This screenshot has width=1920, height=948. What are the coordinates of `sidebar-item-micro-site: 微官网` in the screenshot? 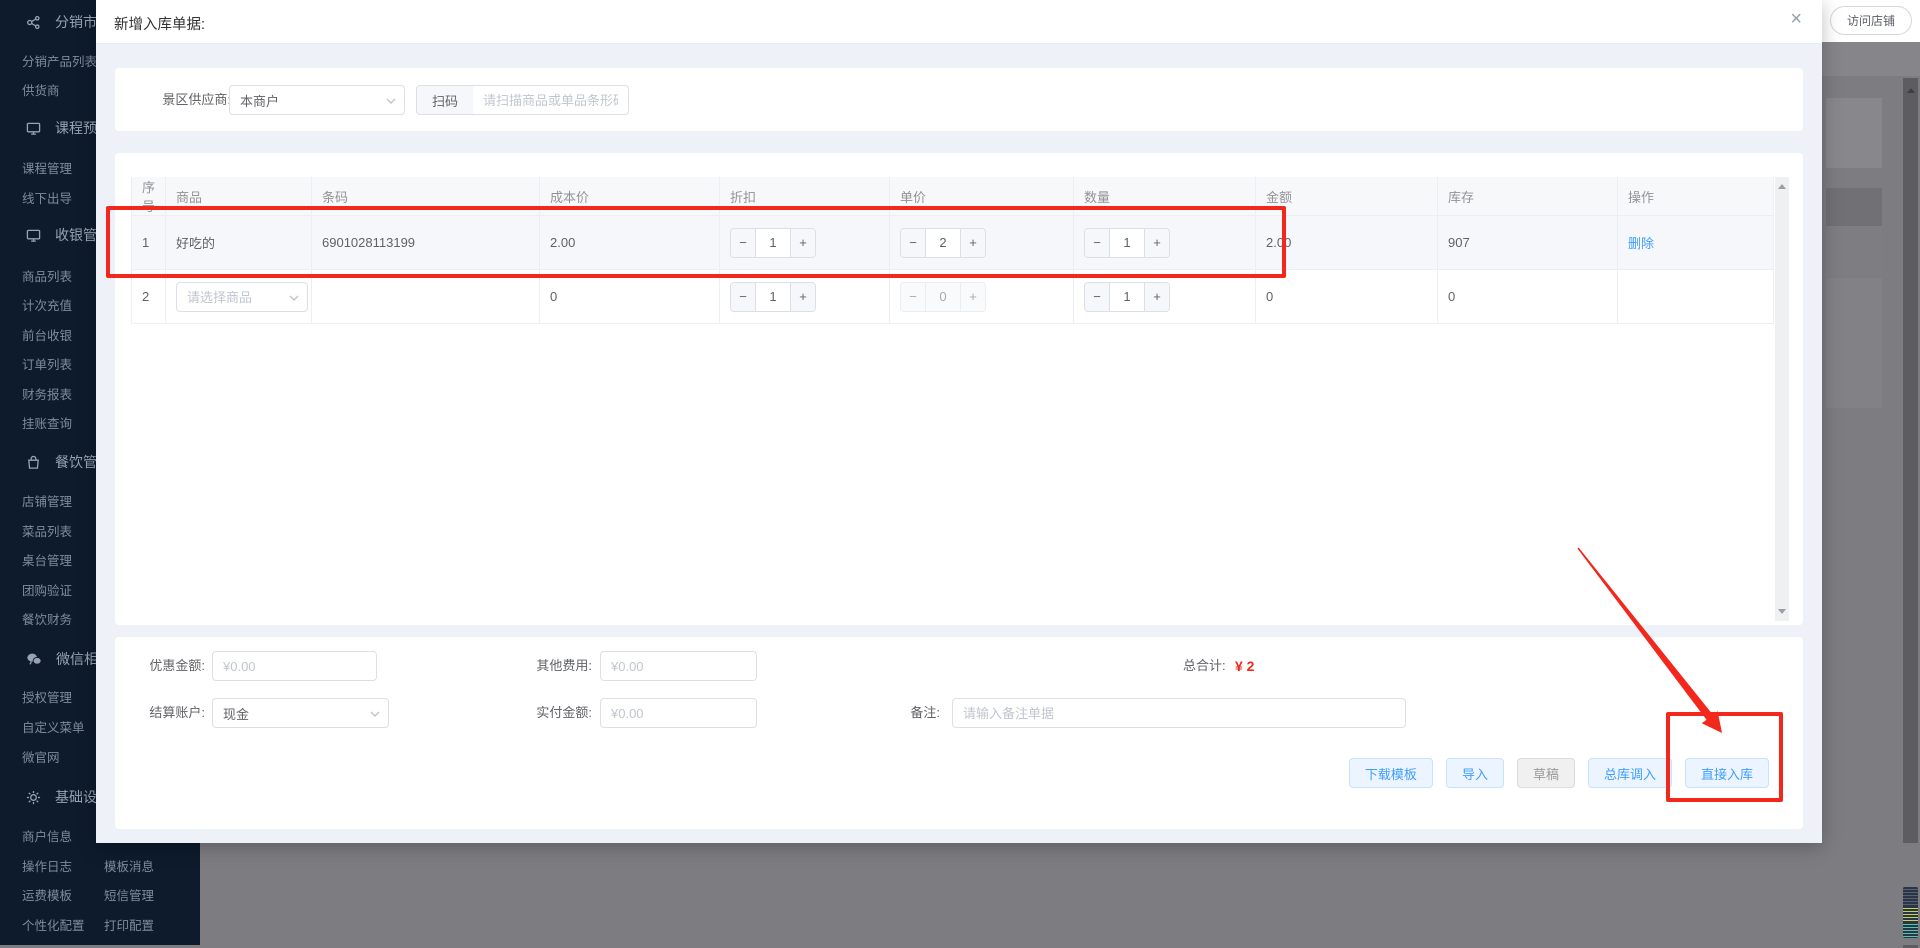 It's located at (41, 756).